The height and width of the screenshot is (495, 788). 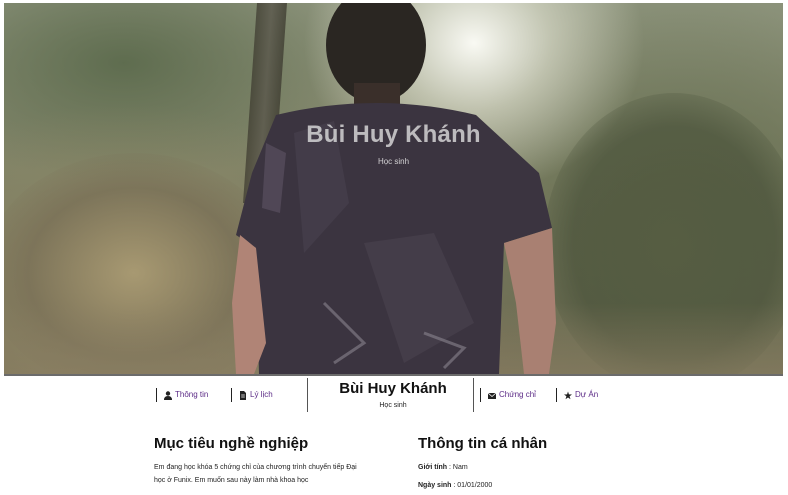 I want to click on nav-item-label: Chứng chỉ, so click(x=517, y=394).